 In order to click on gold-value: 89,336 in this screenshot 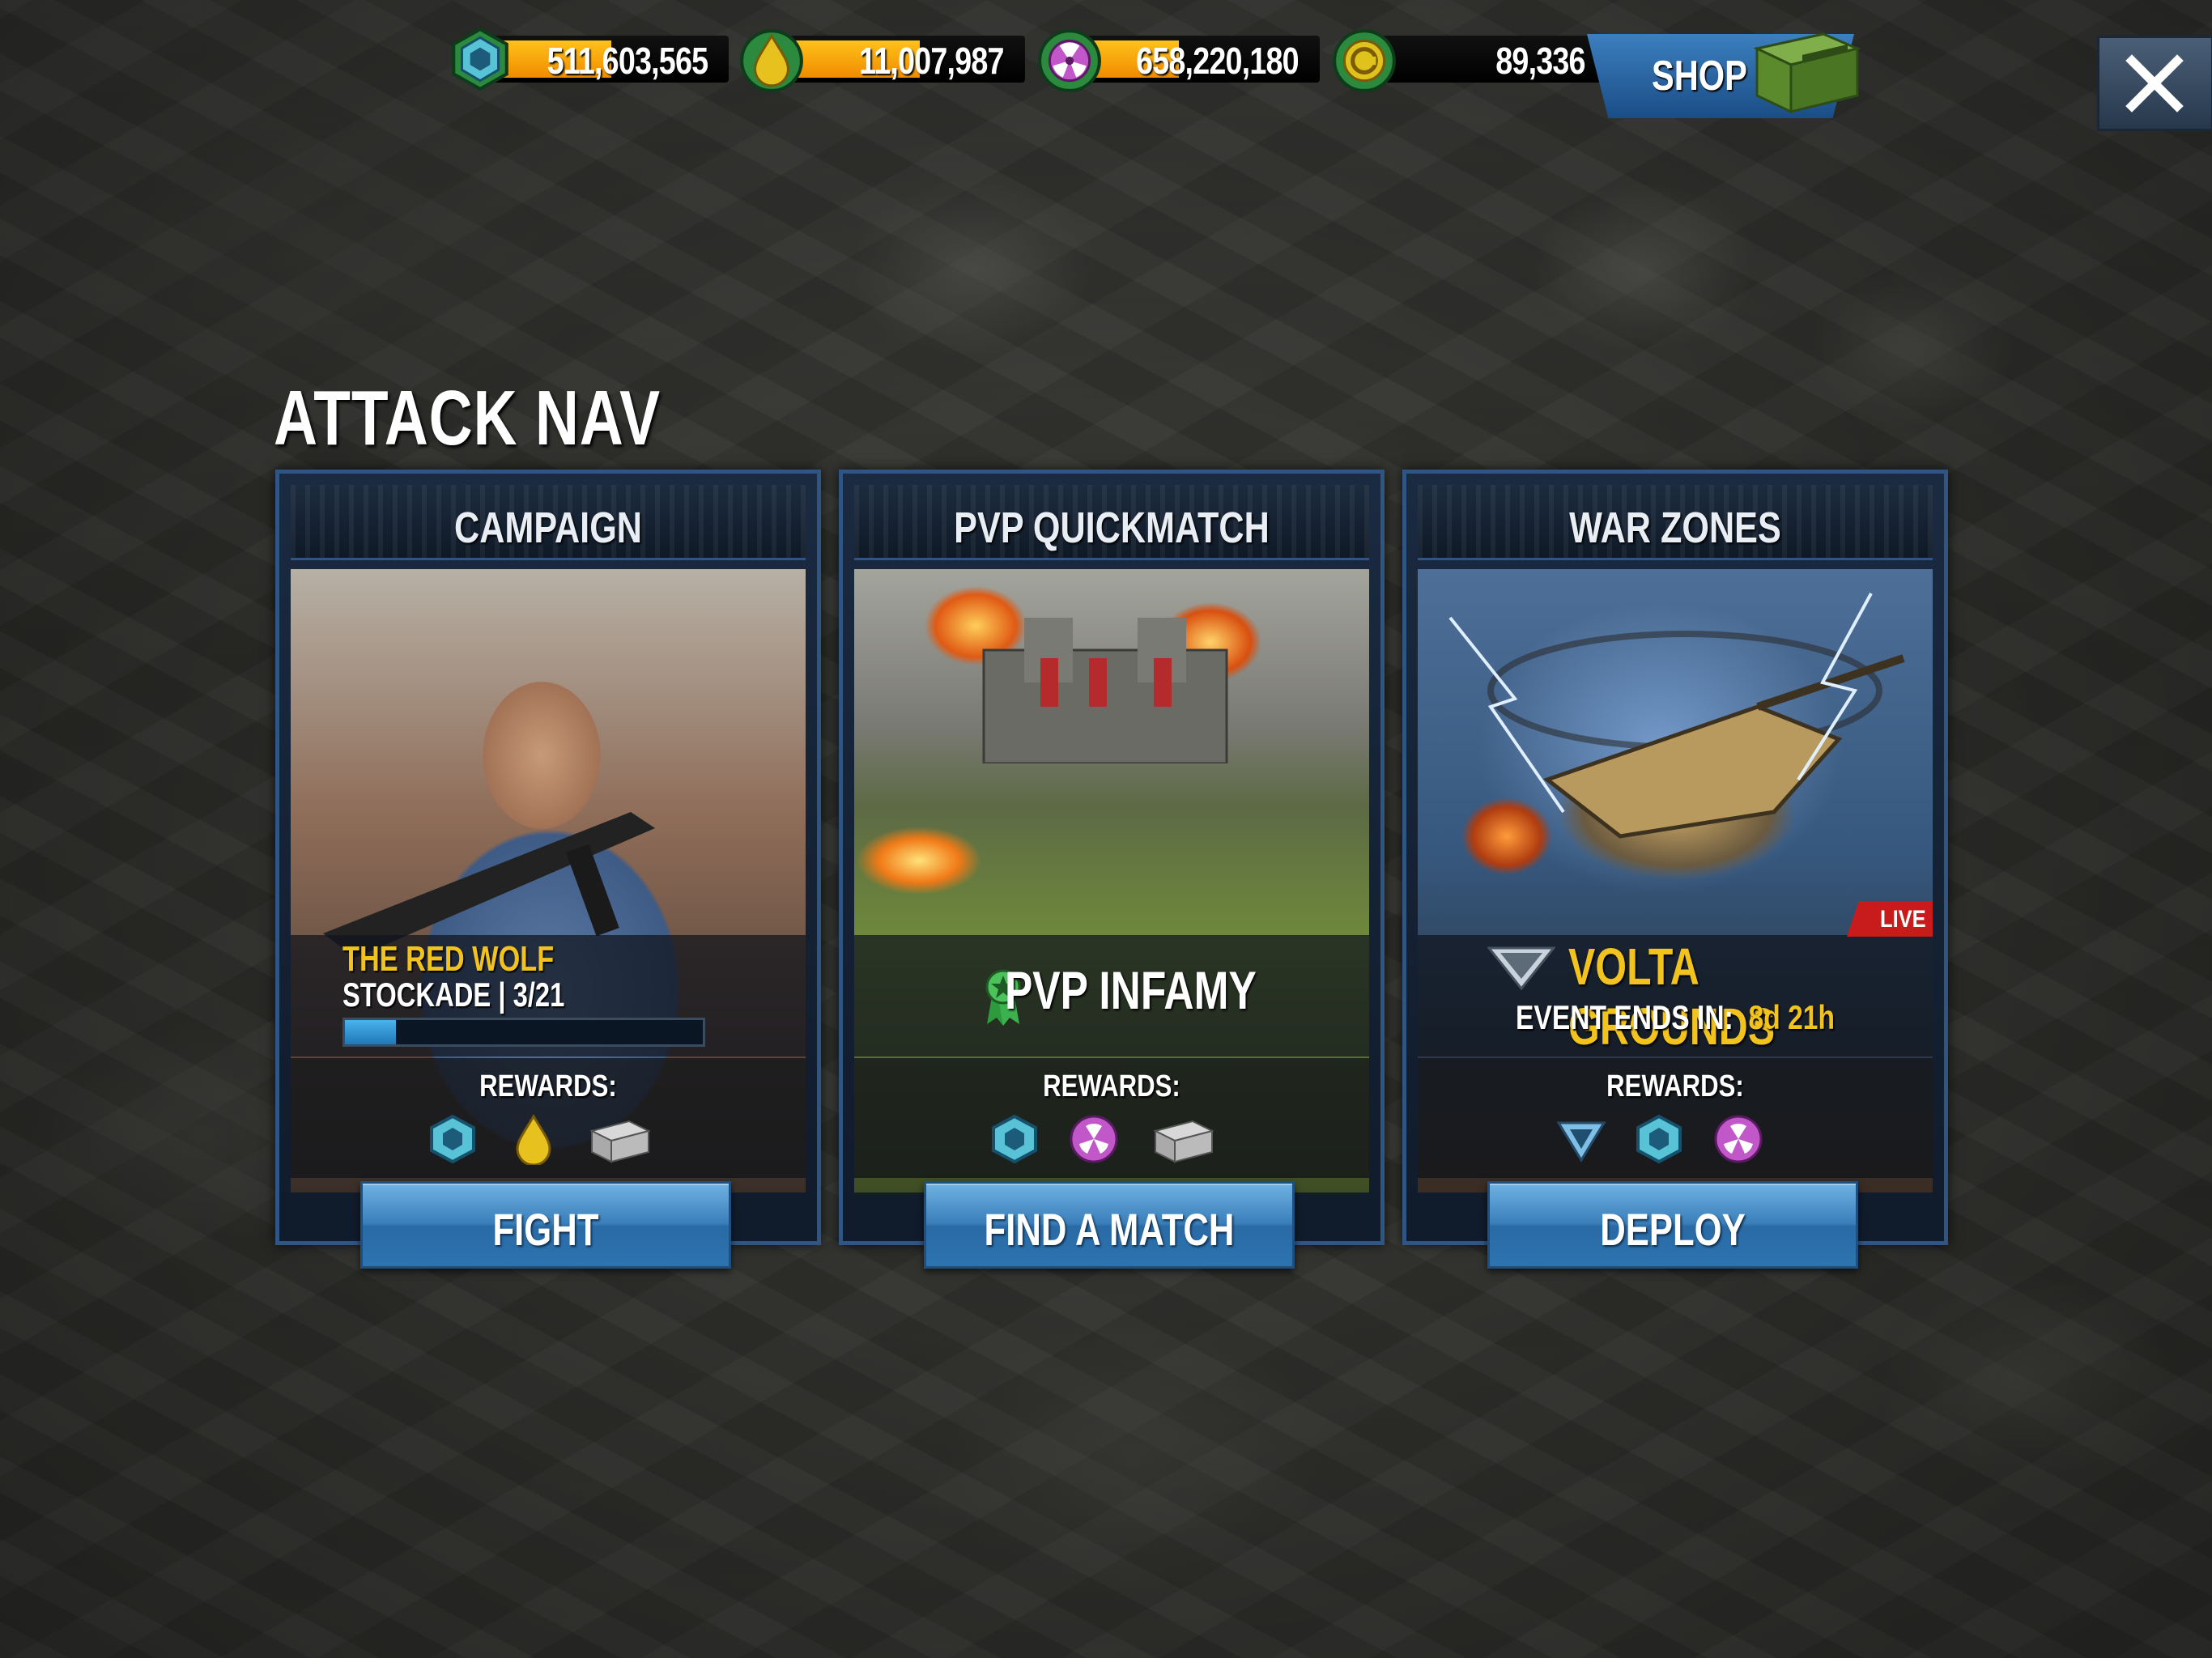, I will do `click(1540, 61)`.